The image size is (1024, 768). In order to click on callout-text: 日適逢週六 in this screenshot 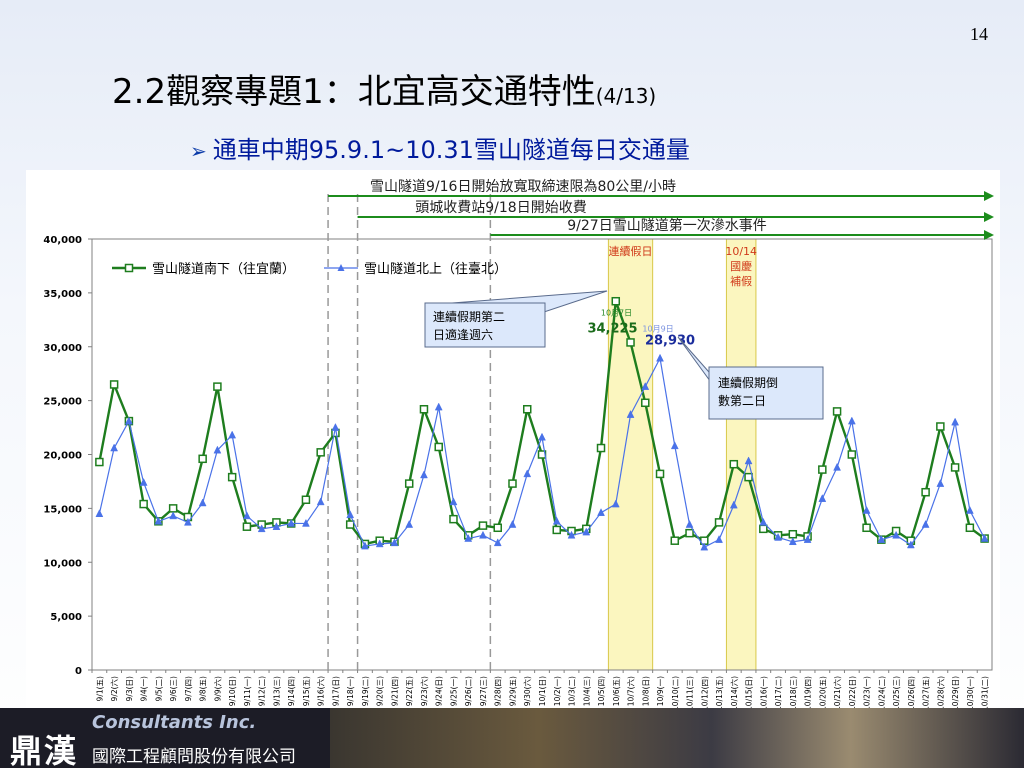, I will do `click(463, 334)`.